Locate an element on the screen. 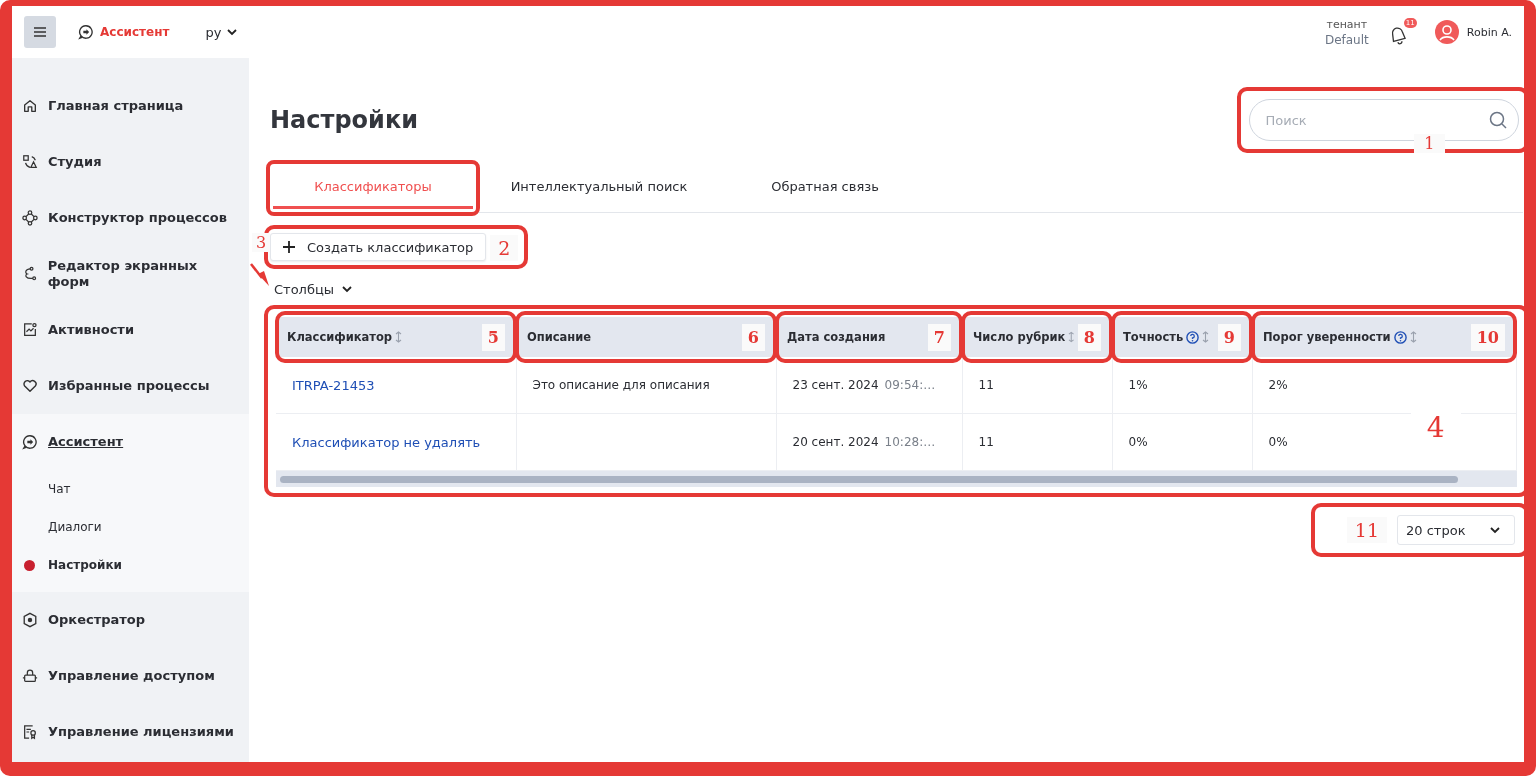  license-icon is located at coordinates (30, 732).